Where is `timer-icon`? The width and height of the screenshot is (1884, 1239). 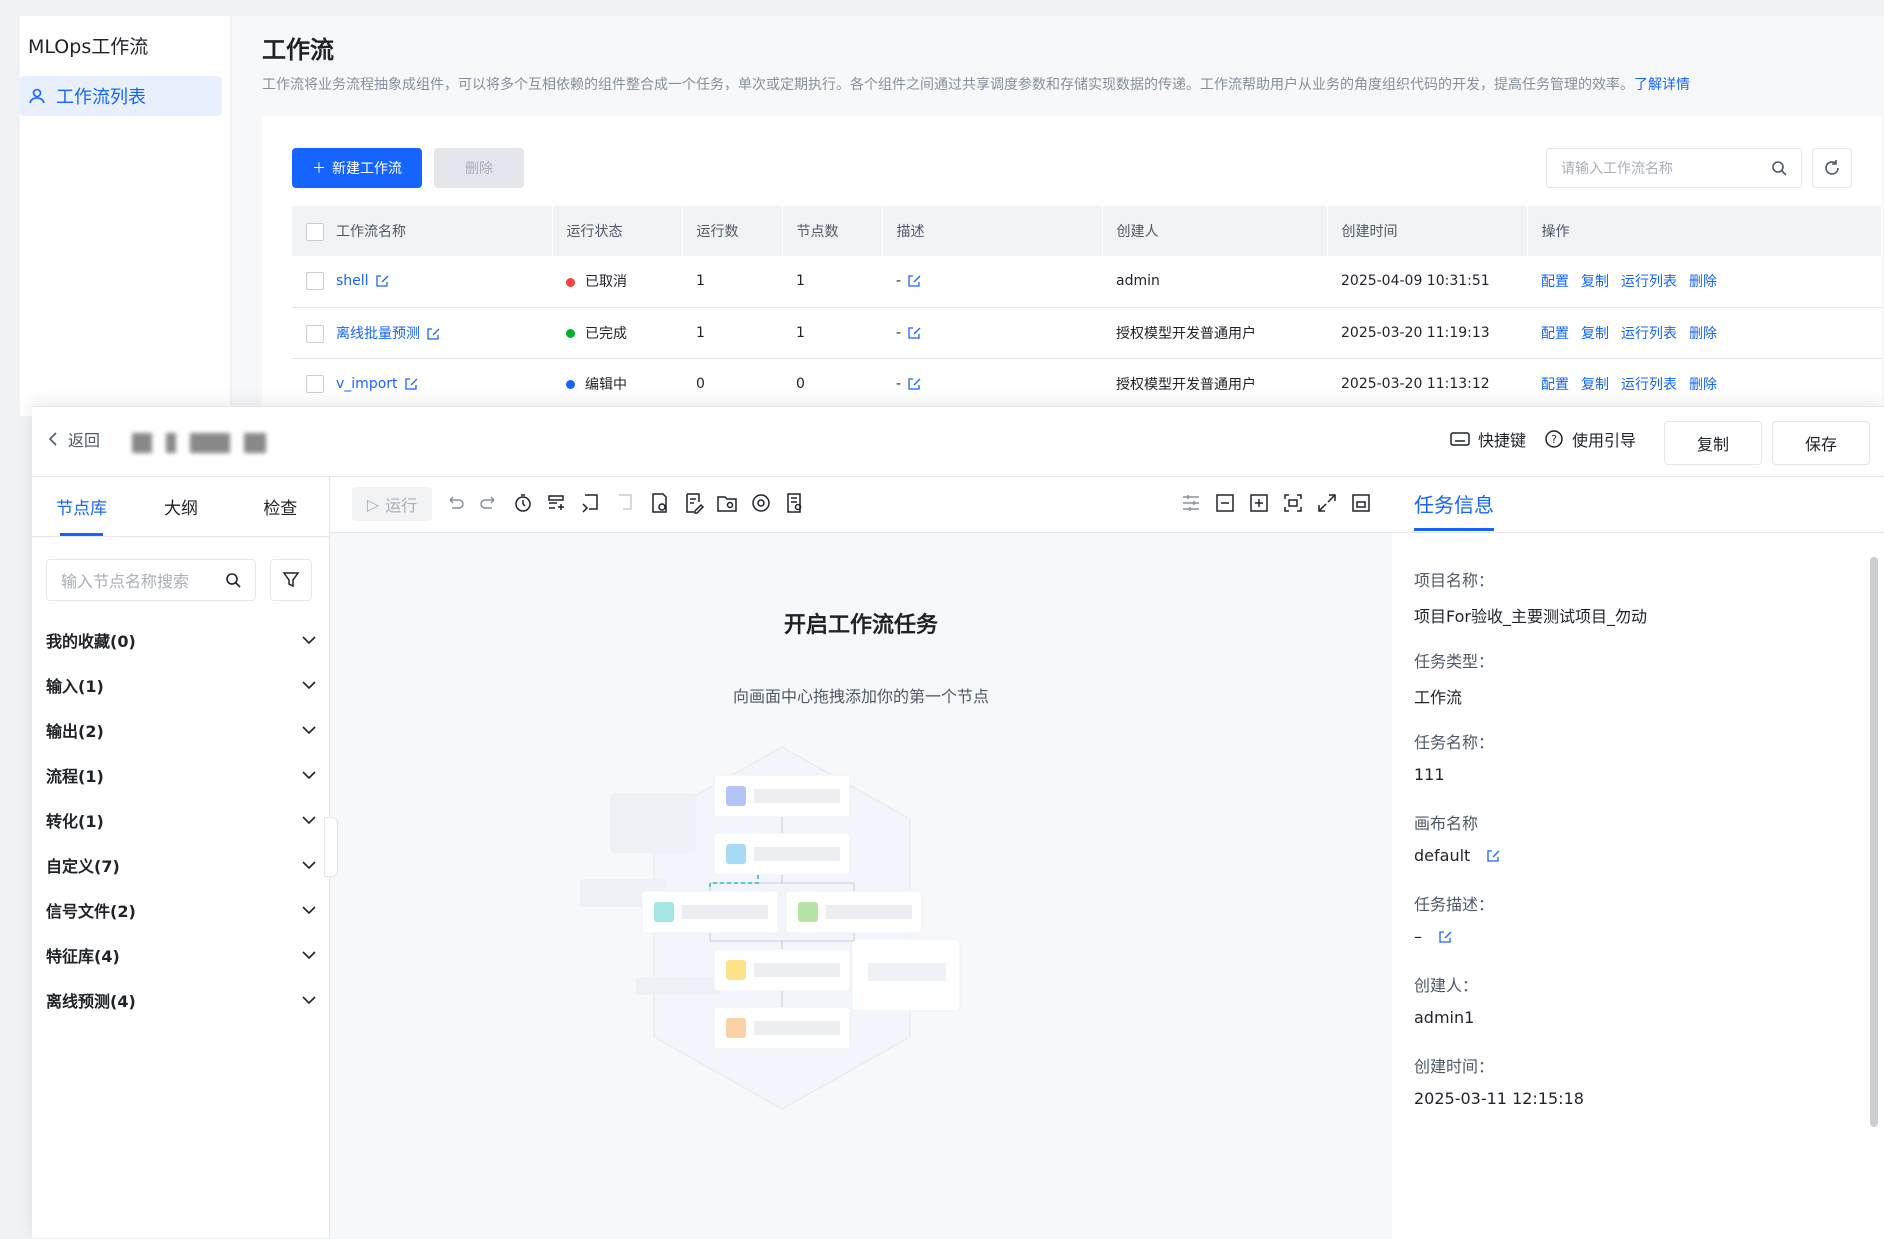 timer-icon is located at coordinates (523, 503).